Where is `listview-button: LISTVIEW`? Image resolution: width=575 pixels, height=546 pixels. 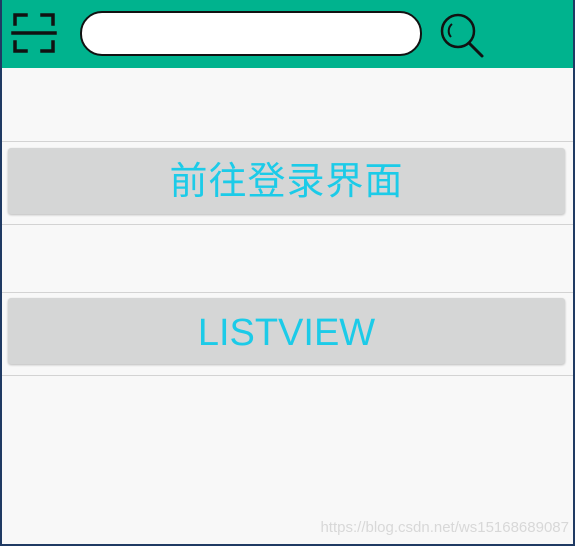 listview-button: LISTVIEW is located at coordinates (286, 331).